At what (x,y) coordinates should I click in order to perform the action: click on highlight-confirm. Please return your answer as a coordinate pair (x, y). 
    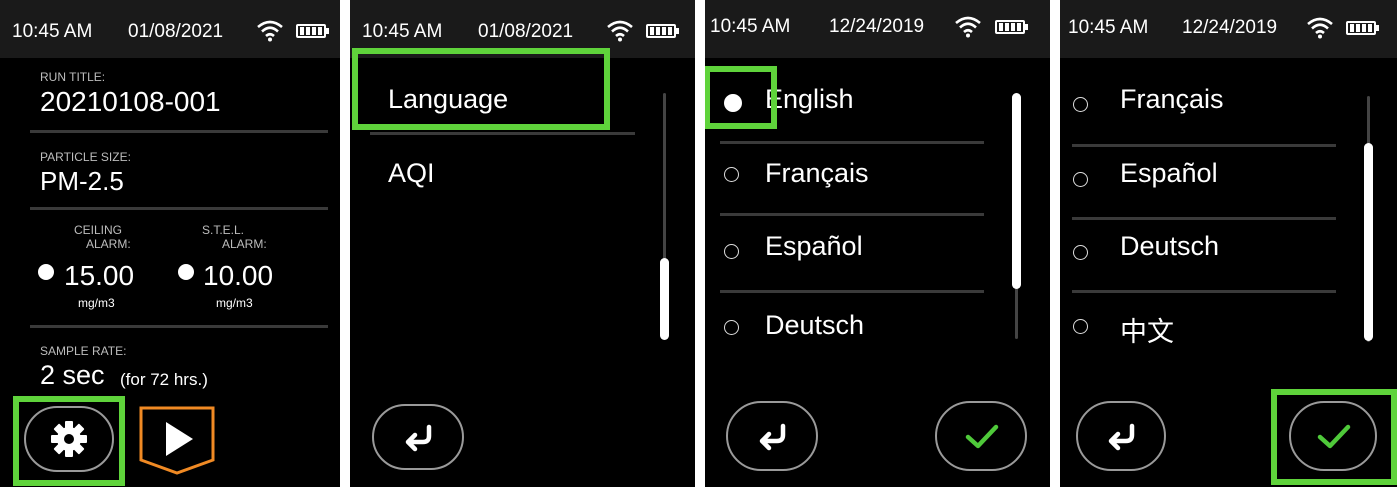
    Looking at the image, I should click on (1334, 437).